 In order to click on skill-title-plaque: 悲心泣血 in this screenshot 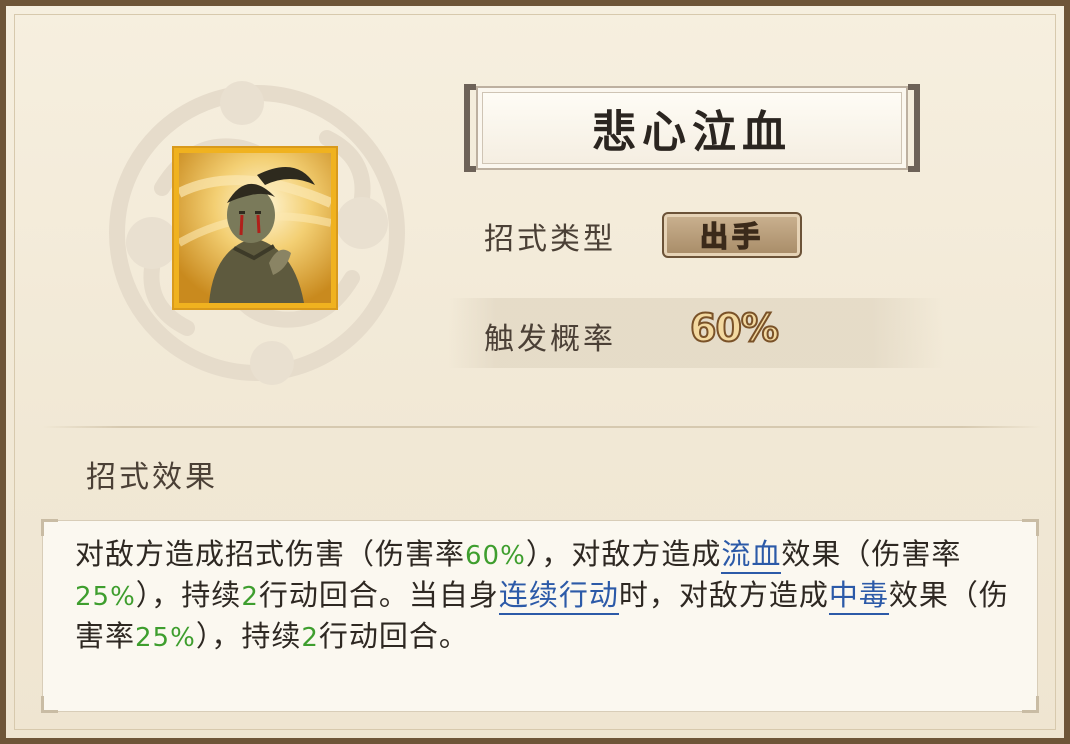, I will do `click(692, 128)`.